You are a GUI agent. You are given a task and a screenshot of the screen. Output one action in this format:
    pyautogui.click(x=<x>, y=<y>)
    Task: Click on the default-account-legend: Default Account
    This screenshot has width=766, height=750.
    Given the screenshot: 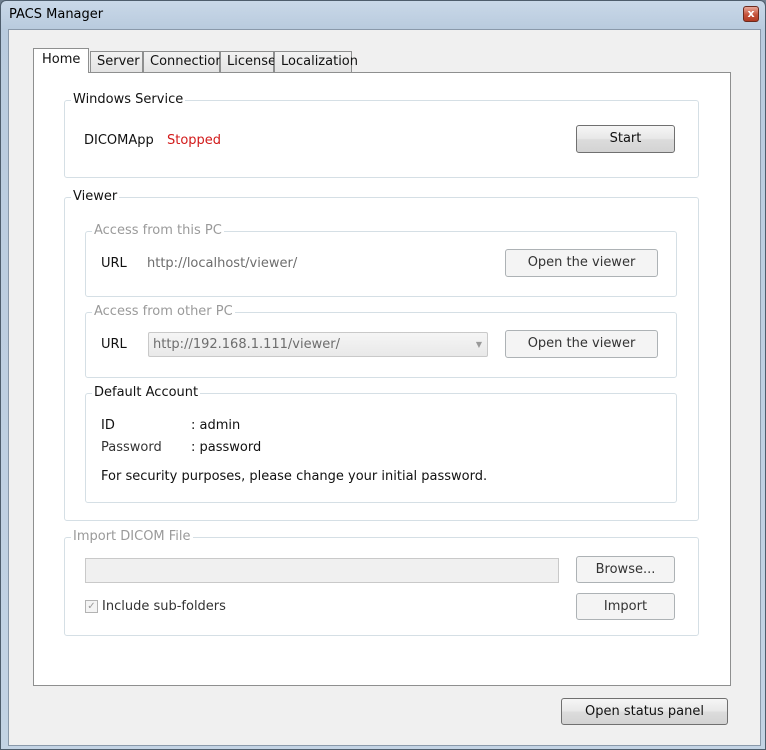 What is the action you would take?
    pyautogui.click(x=146, y=393)
    